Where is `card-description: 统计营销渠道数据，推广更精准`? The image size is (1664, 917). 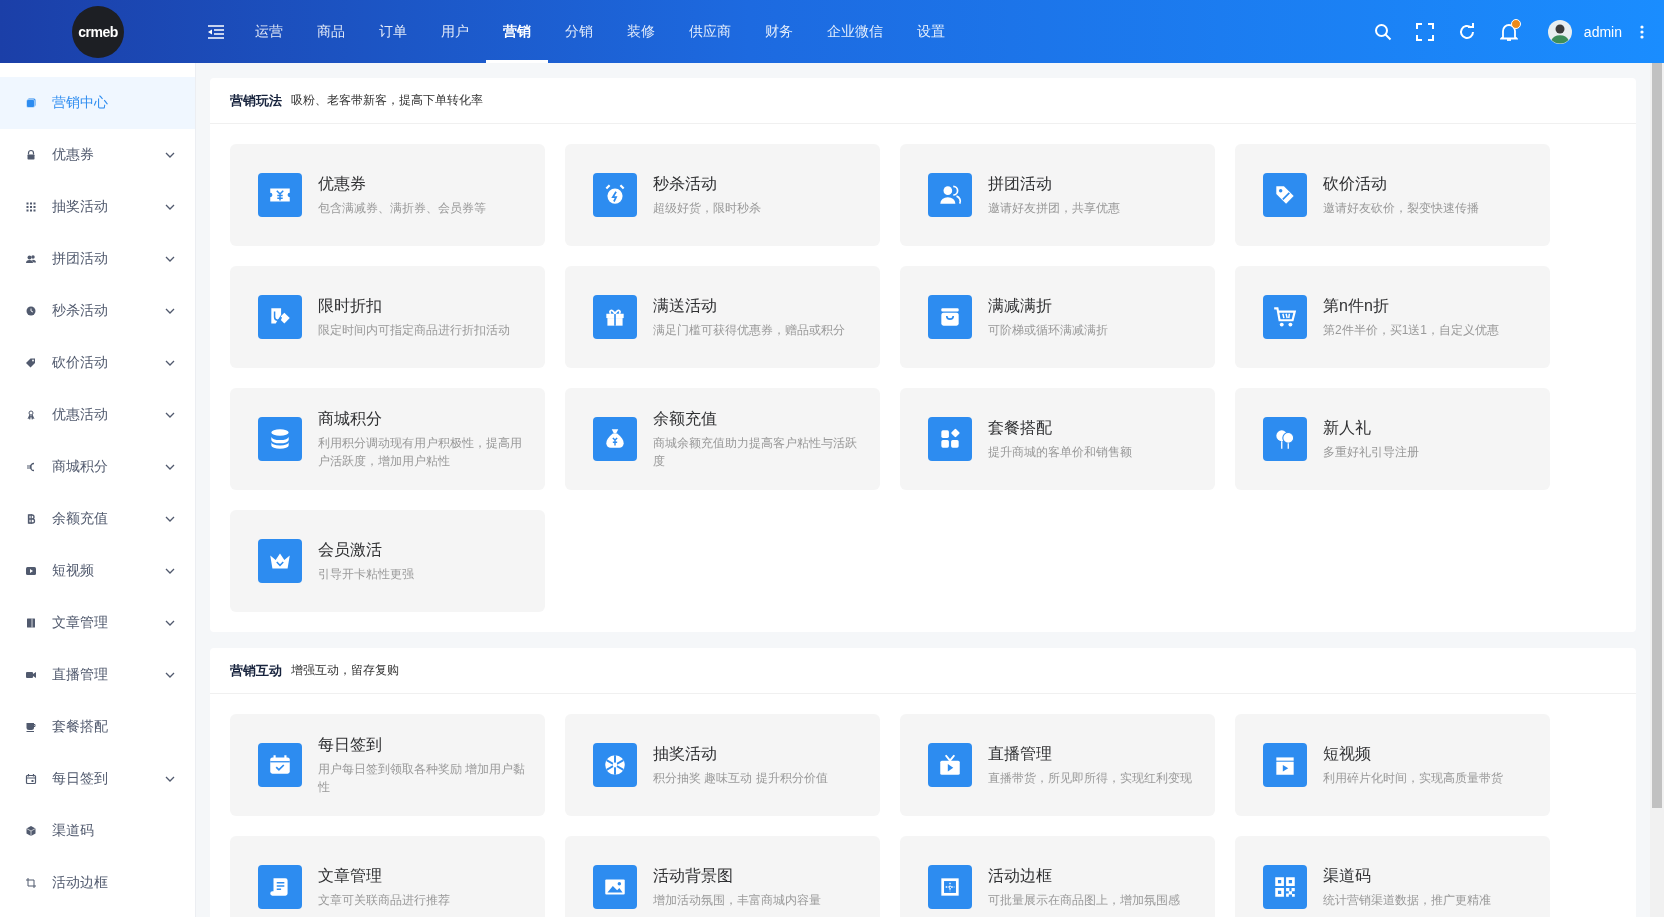 card-description: 统计营销渠道数据，推广更精准 is located at coordinates (1407, 900).